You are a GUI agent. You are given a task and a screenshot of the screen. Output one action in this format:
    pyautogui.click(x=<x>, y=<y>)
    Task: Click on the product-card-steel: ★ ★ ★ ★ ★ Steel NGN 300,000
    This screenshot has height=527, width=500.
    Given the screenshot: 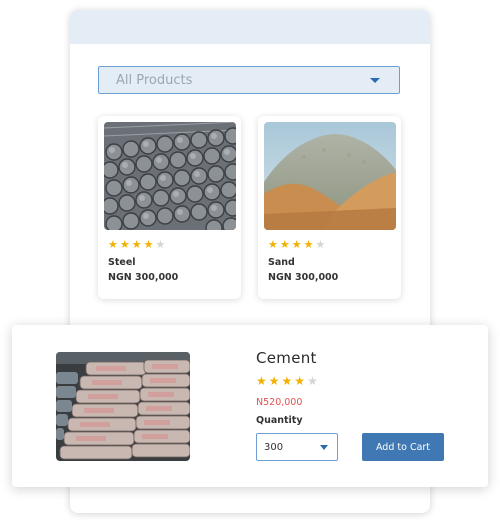 What is the action you would take?
    pyautogui.click(x=169, y=207)
    